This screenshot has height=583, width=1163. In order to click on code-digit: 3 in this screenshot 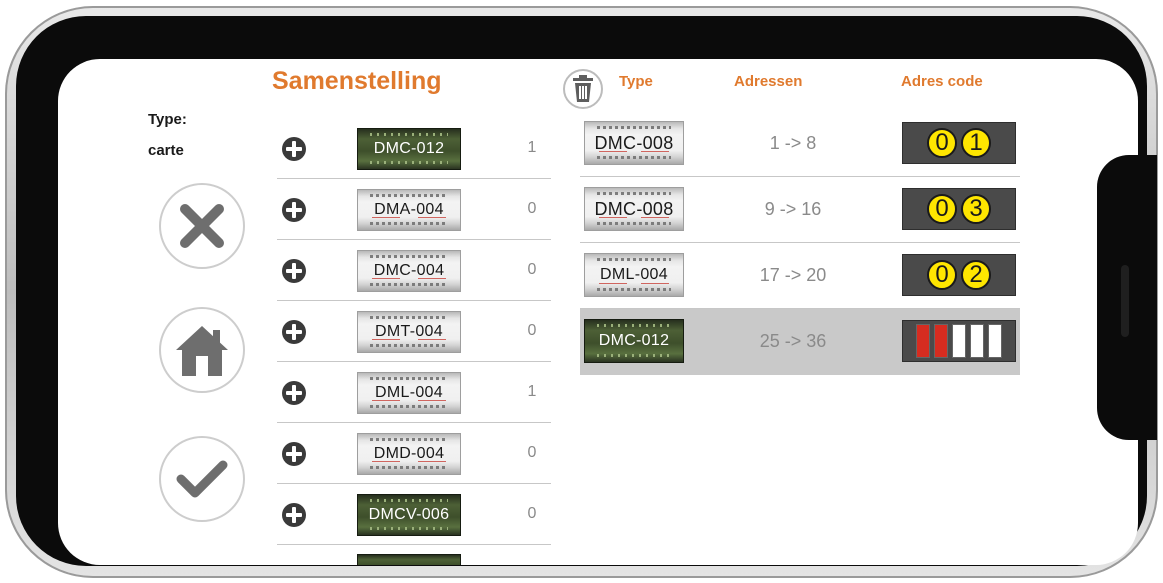, I will do `click(976, 209)`.